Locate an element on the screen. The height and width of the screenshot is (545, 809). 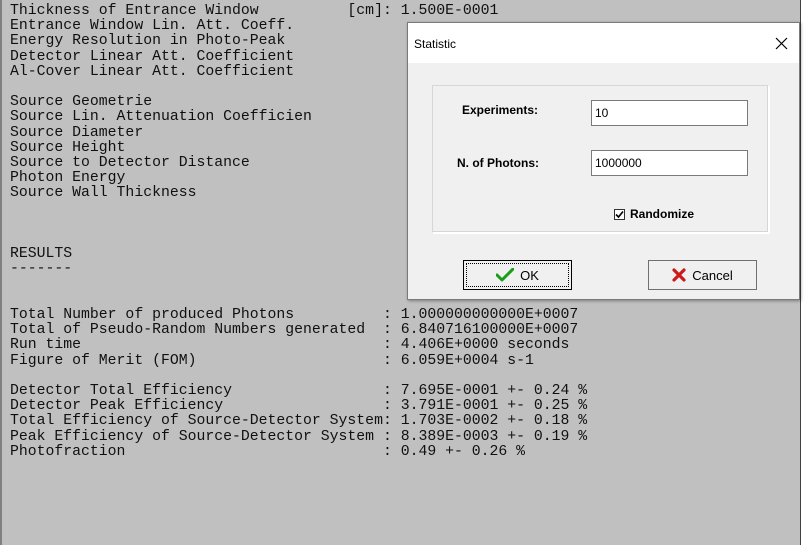
randomize-check-box is located at coordinates (619, 214).